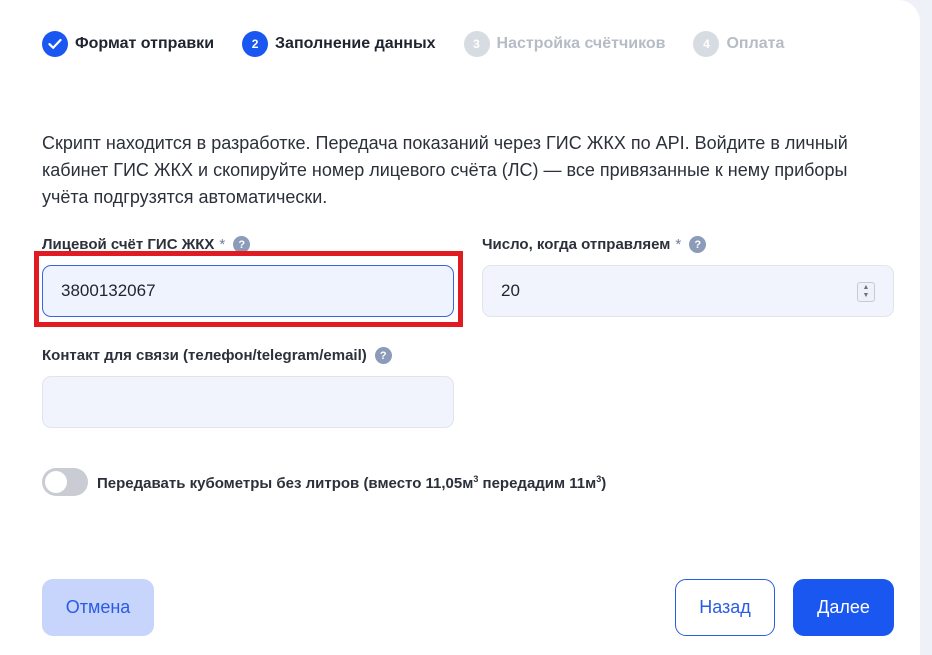 This screenshot has height=655, width=932. I want to click on check-icon, so click(55, 44).